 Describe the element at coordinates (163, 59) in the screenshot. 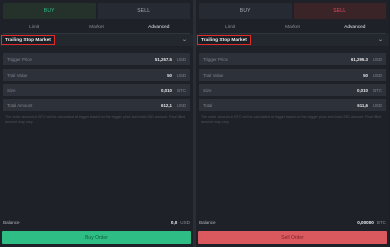

I see `field-value: 51,257.5` at that location.